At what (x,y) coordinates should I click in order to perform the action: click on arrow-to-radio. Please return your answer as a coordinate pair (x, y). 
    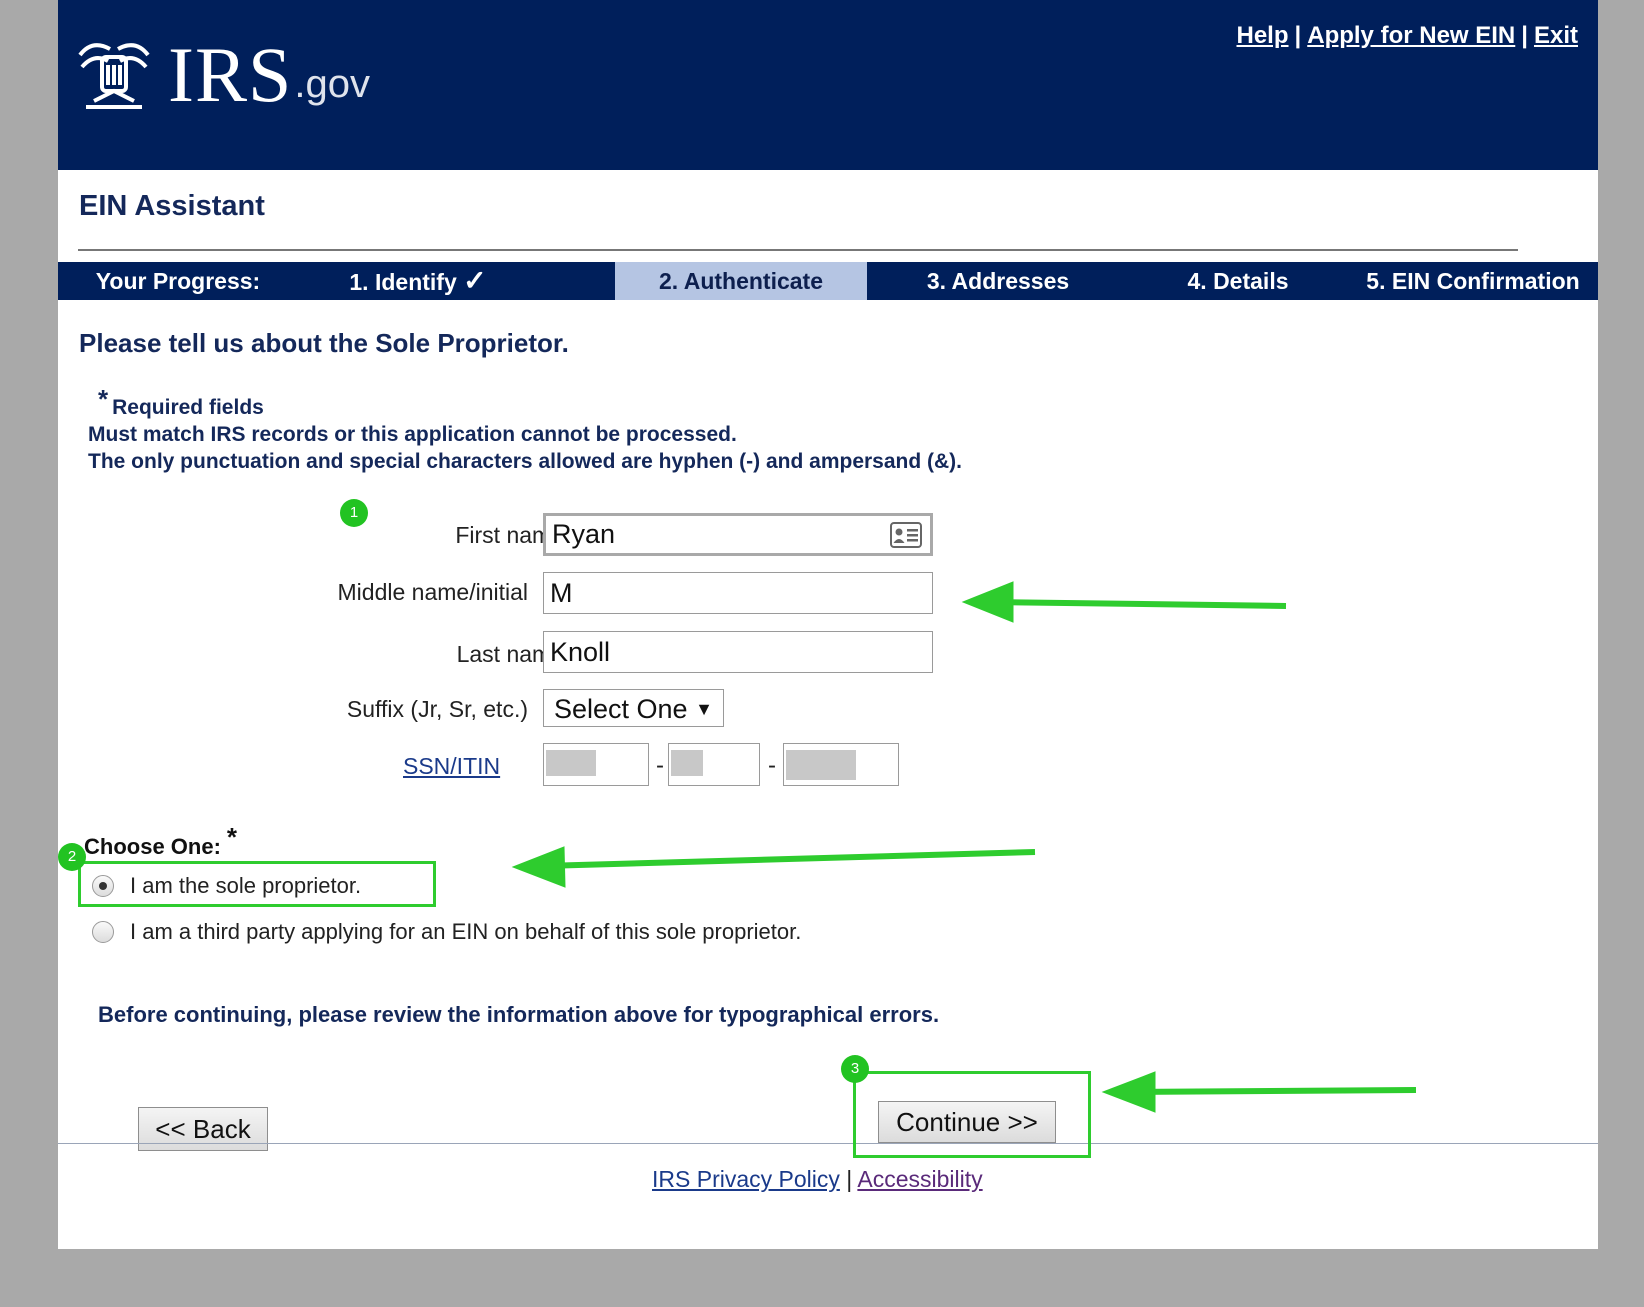
    Looking at the image, I should click on (789, 859).